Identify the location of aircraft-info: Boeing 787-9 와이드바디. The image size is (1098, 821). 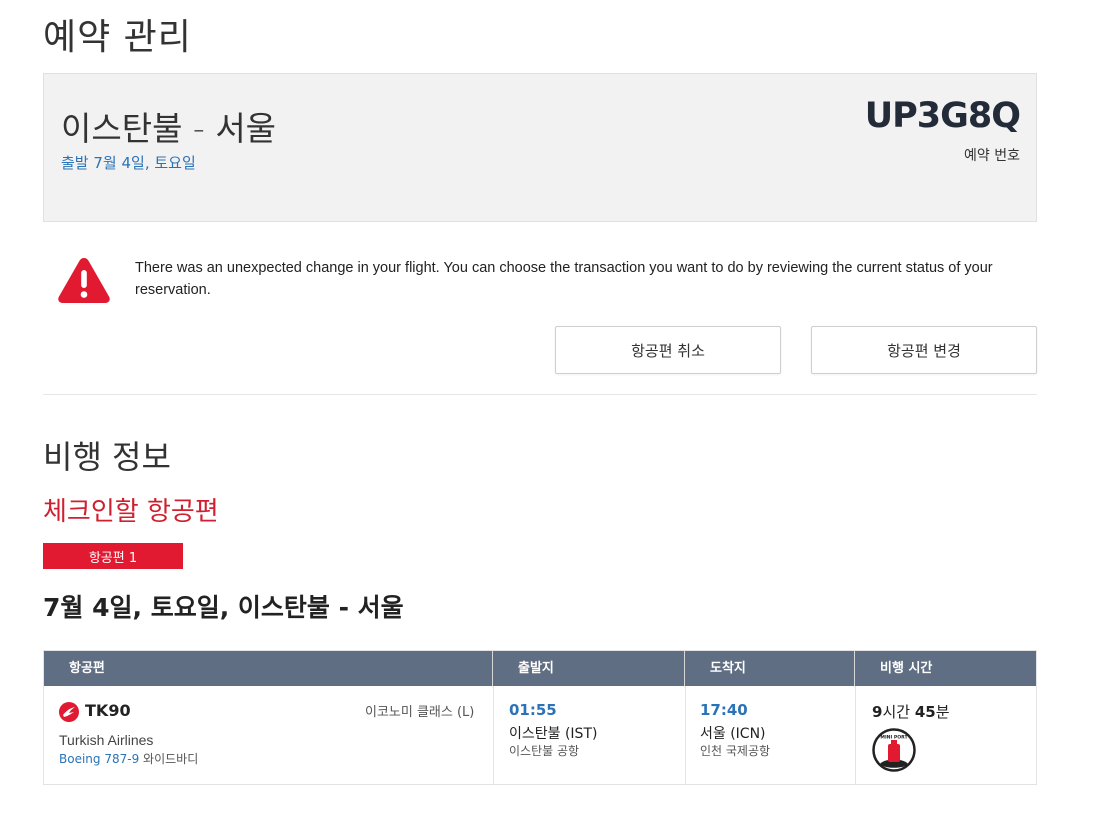
(128, 758).